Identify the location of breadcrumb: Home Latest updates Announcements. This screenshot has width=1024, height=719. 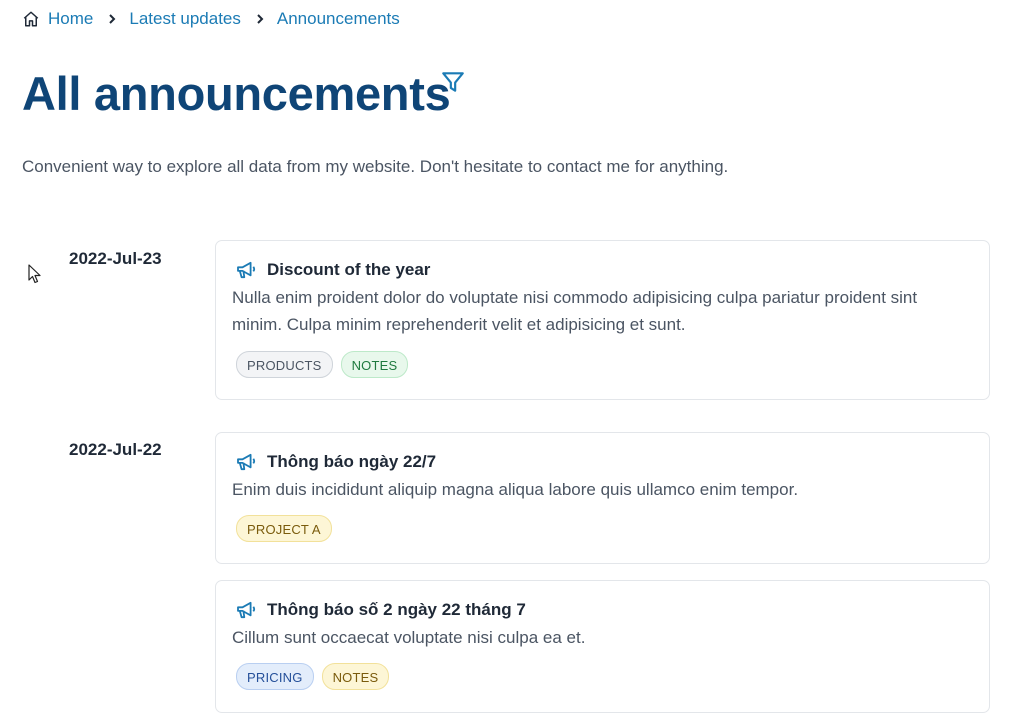
(211, 19).